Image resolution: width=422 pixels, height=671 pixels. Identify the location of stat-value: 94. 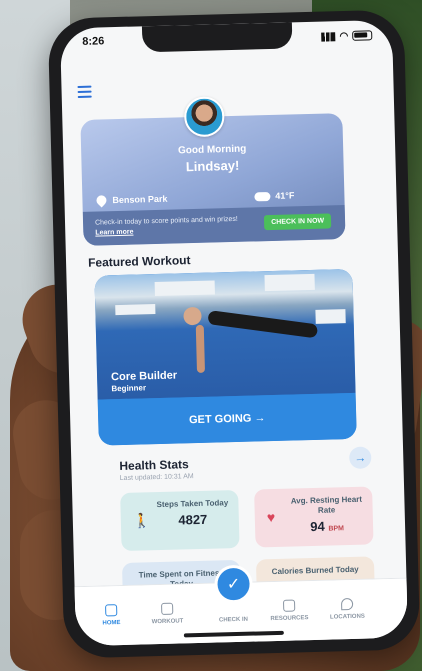
(317, 526).